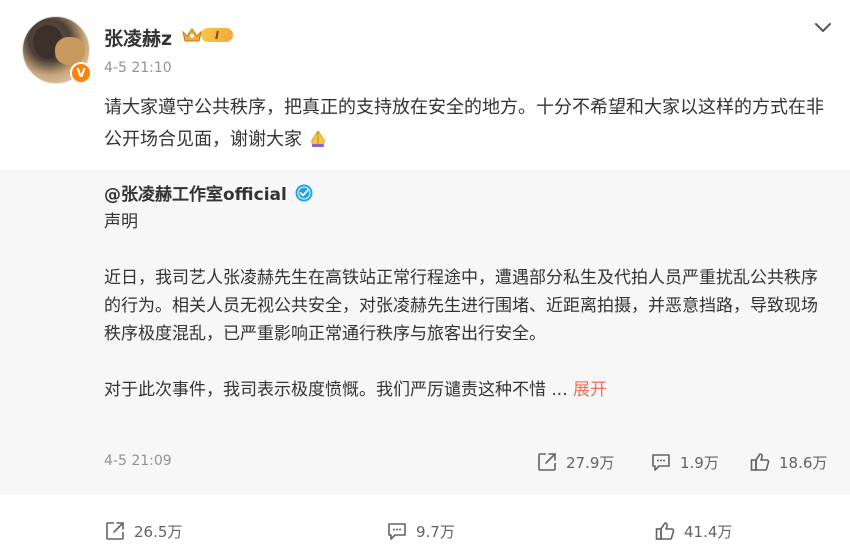 This screenshot has width=850, height=552. What do you see at coordinates (590, 390) in the screenshot?
I see `expand-link: 展开` at bounding box center [590, 390].